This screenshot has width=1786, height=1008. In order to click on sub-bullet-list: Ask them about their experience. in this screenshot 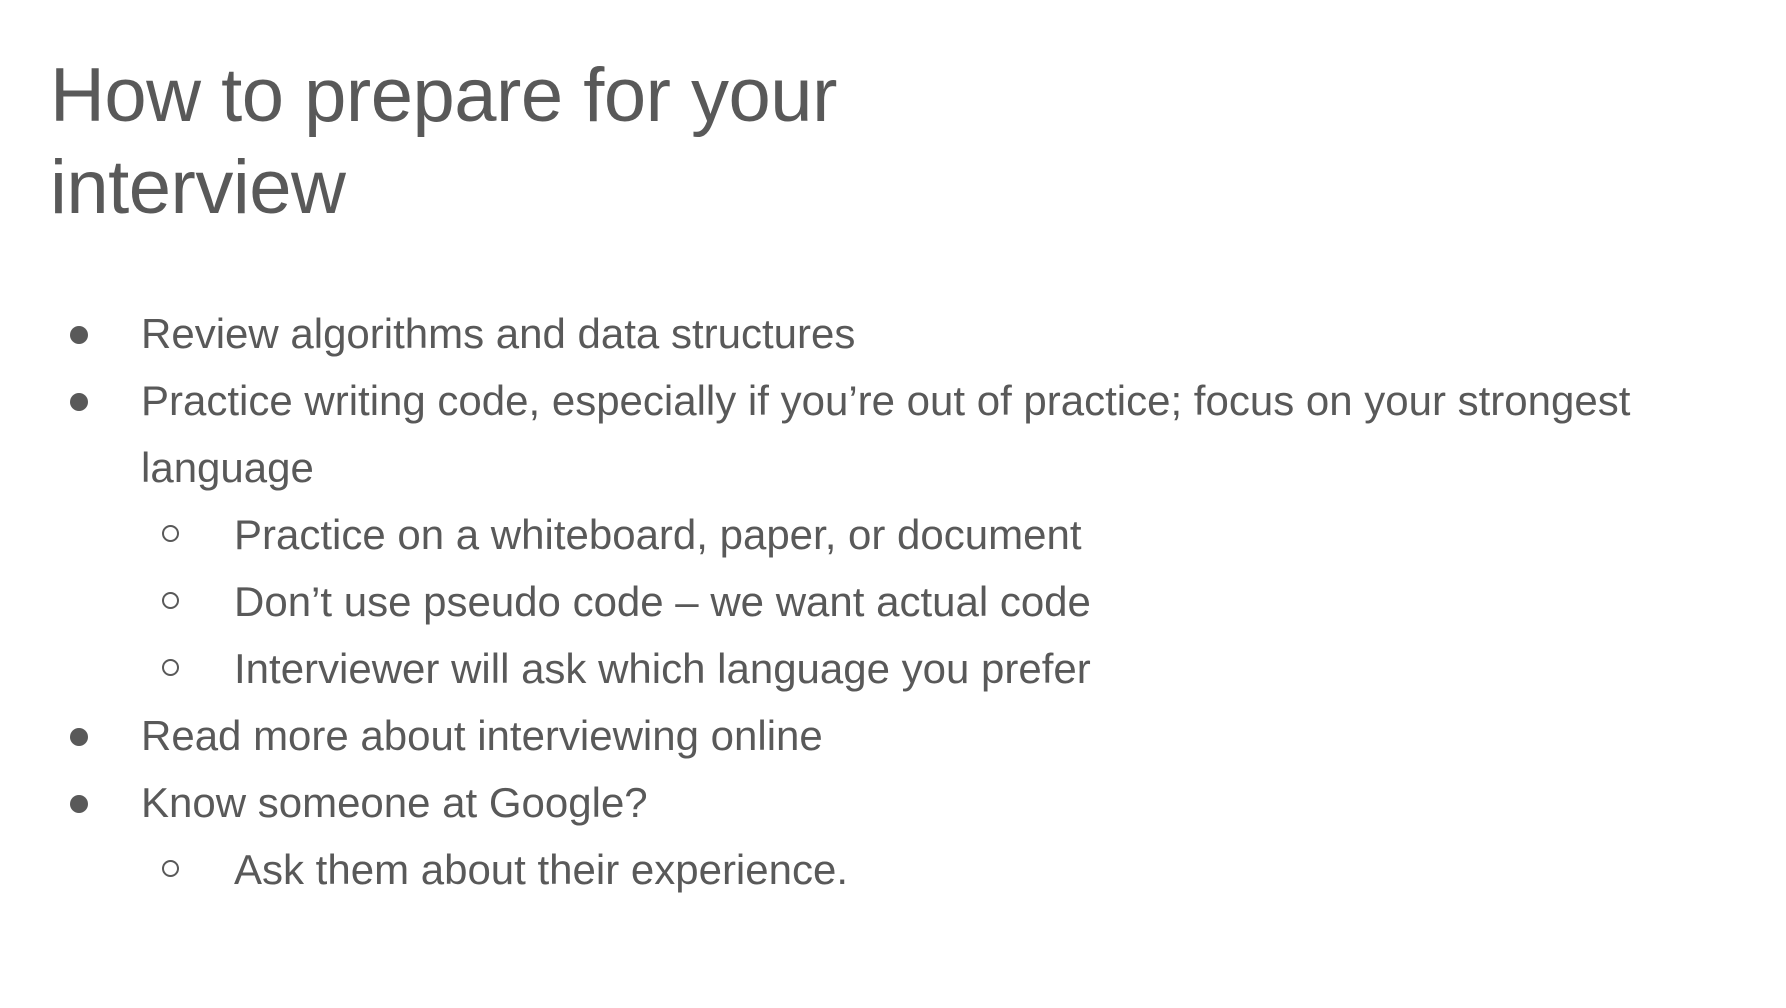, I will do `click(850, 869)`.